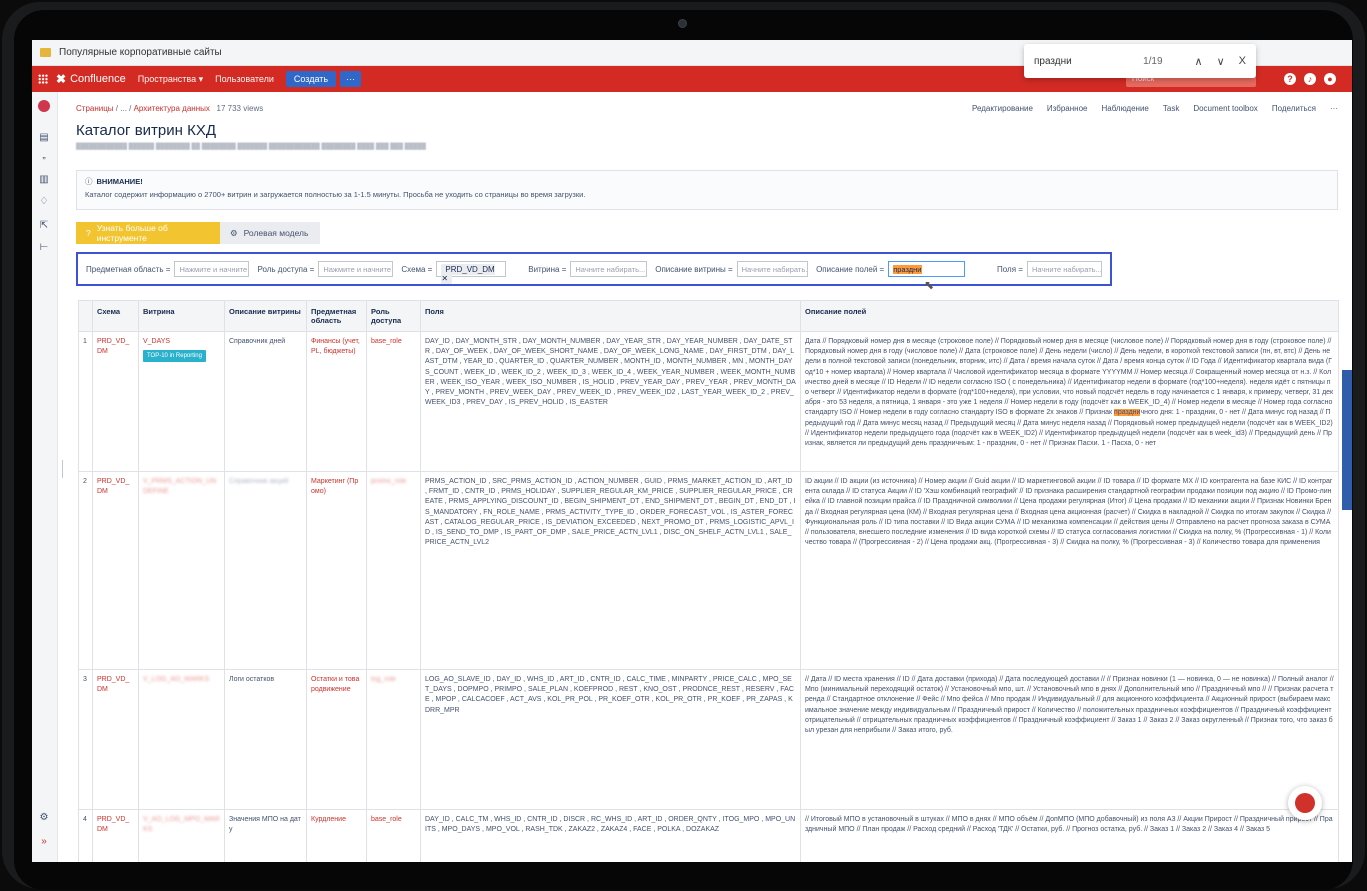 This screenshot has height=891, width=1367. I want to click on vitrina-cell: V_DAYS TOP-10 in Reporting, so click(181, 401).